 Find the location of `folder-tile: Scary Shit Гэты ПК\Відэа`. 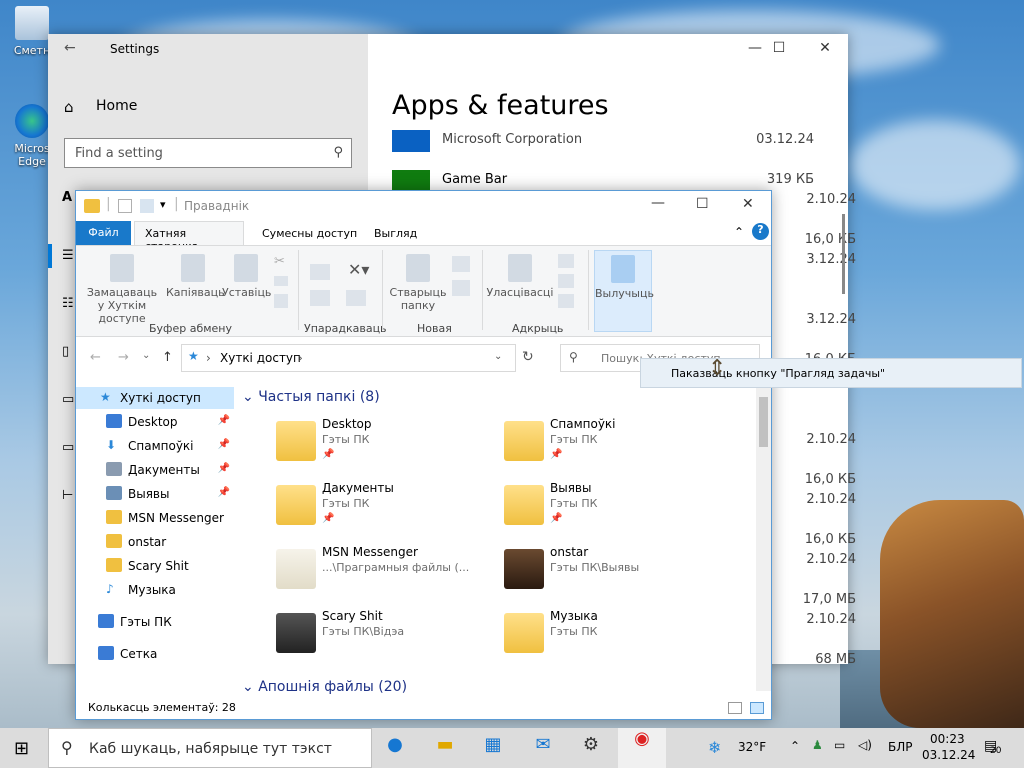

folder-tile: Scary Shit Гэты ПК\Відэа is located at coordinates (386, 636).